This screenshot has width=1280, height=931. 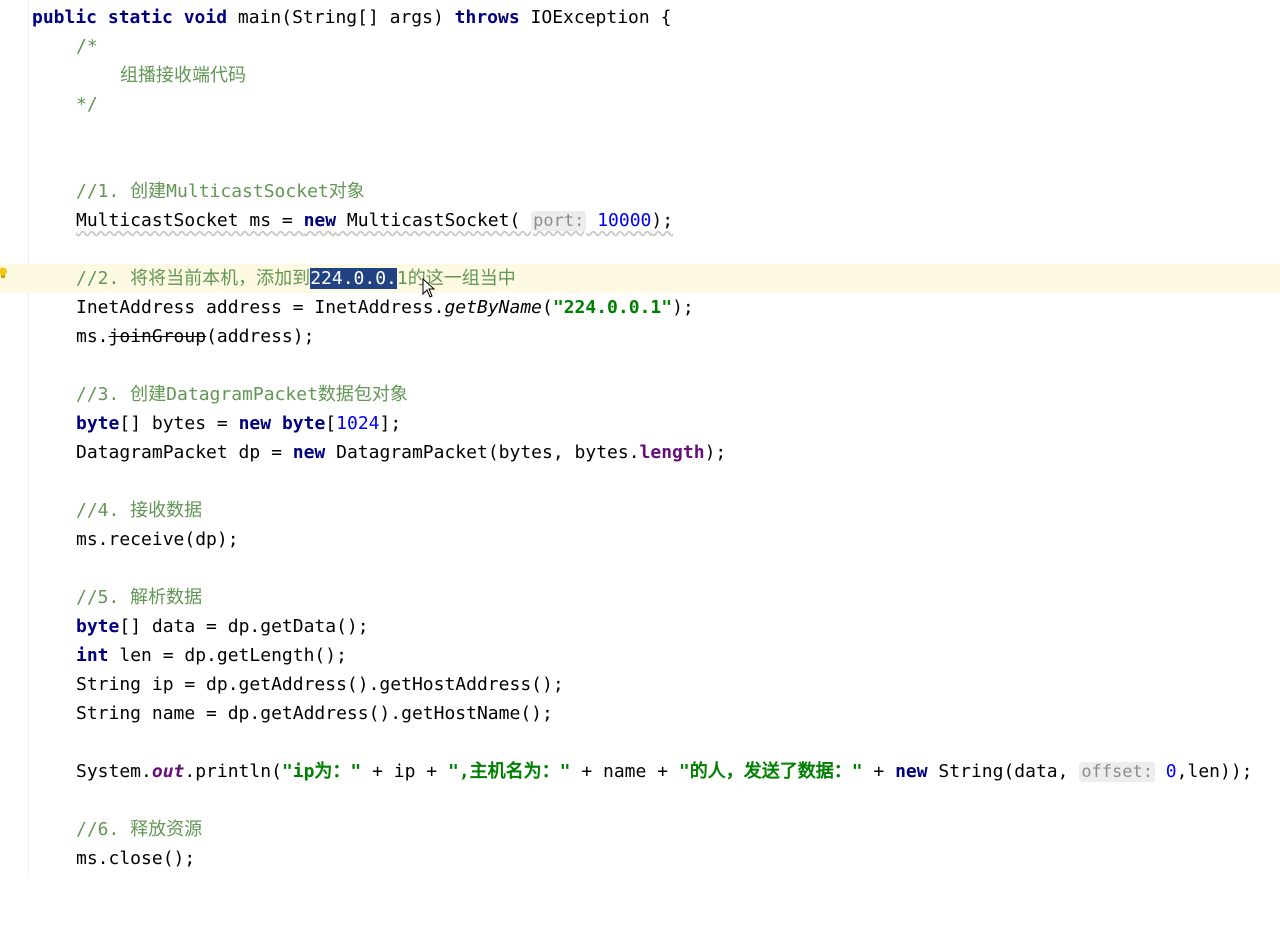 What do you see at coordinates (1214, 771) in the screenshot?
I see `code-text: ,len));` at bounding box center [1214, 771].